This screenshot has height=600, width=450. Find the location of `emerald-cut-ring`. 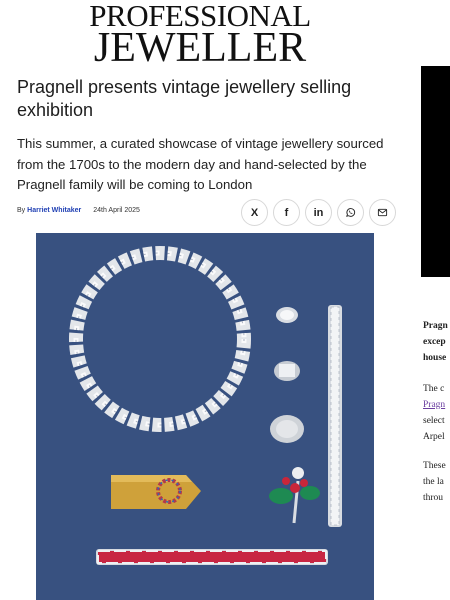

emerald-cut-ring is located at coordinates (287, 371).